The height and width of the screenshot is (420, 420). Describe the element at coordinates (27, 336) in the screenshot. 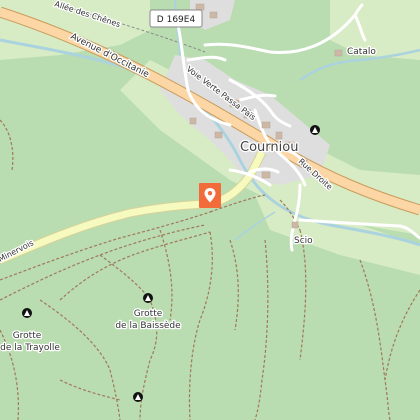

I see `cave-label-trayolle-1: Grotte` at that location.